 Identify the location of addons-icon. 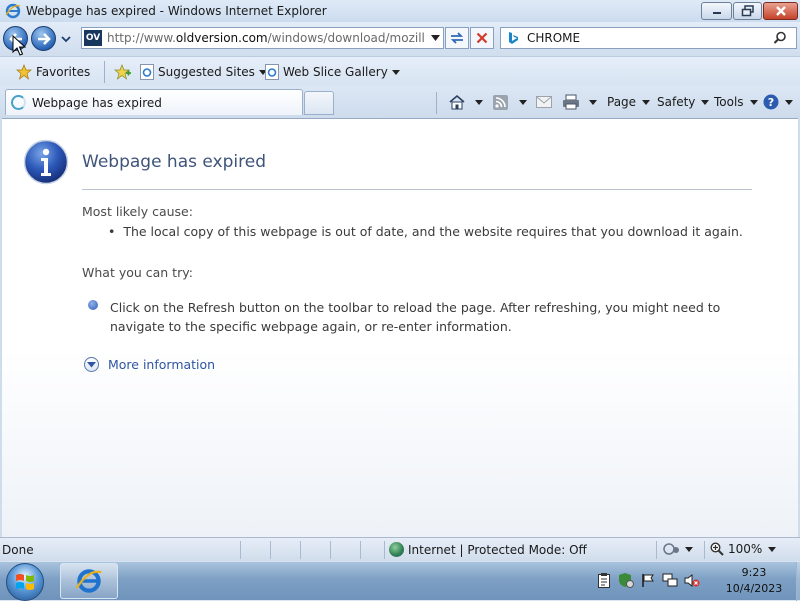
(671, 549).